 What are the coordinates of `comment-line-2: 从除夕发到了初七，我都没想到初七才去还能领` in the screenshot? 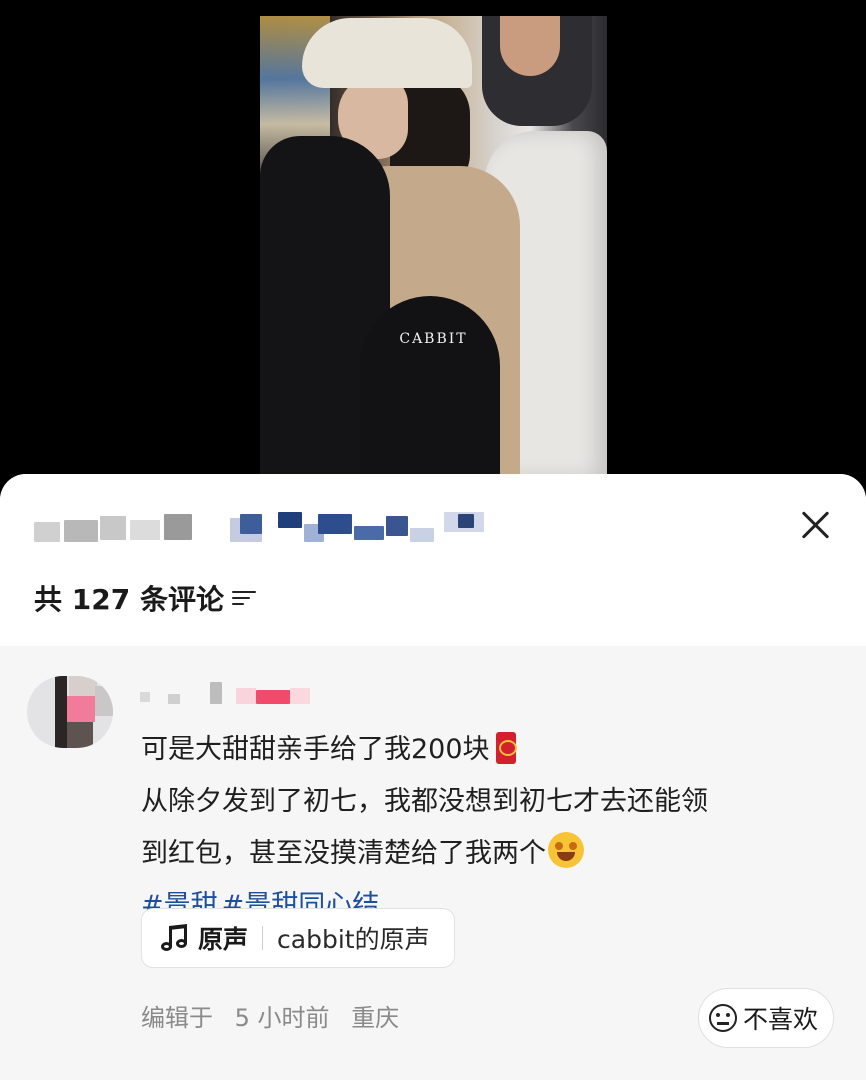 It's located at (424, 801).